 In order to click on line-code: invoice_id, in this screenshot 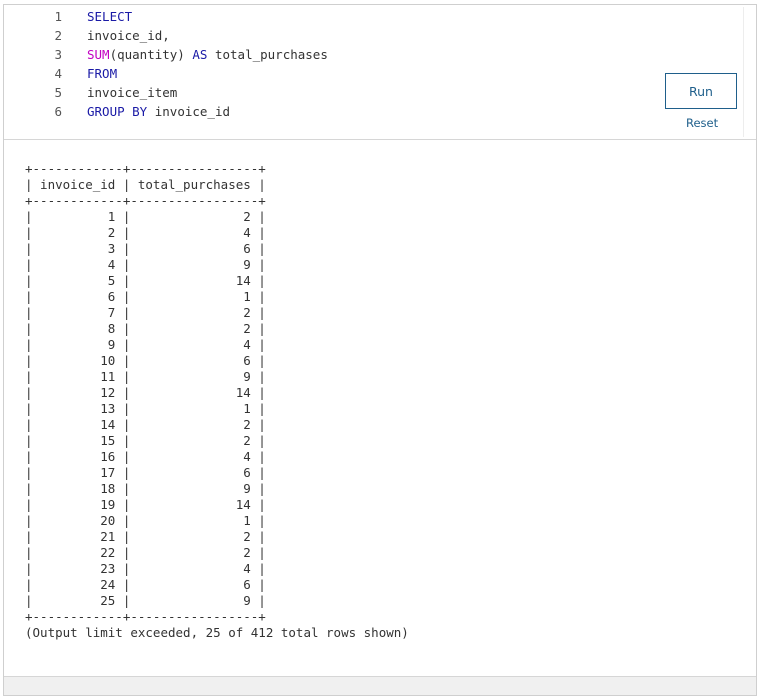, I will do `click(128, 35)`.